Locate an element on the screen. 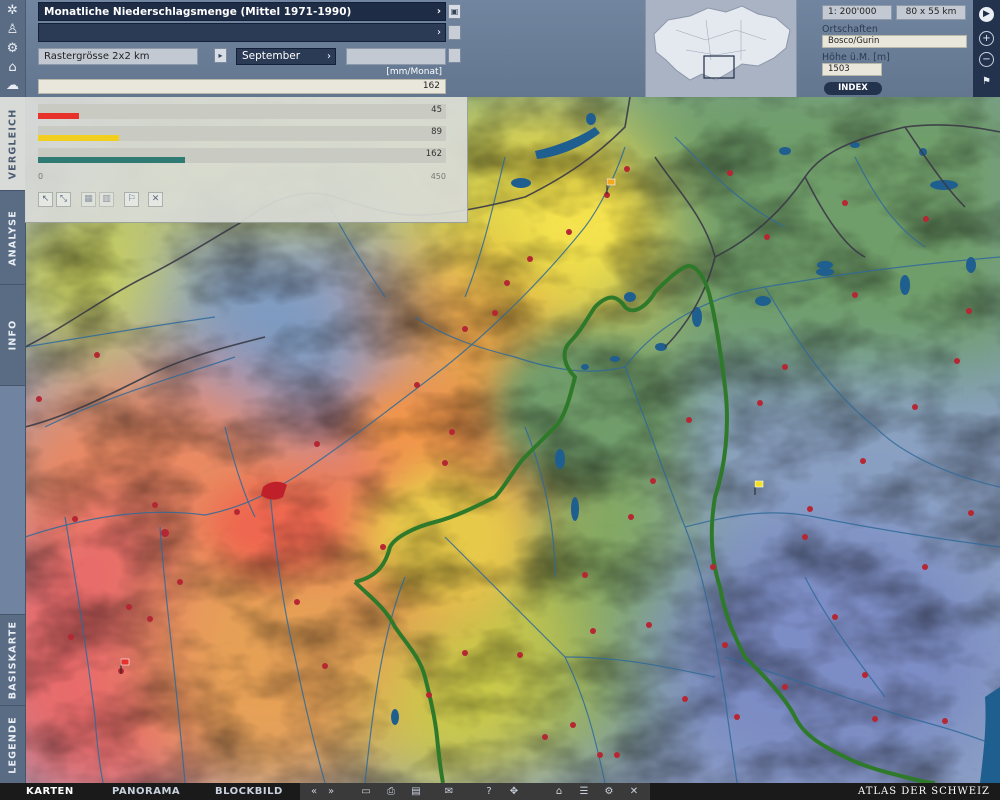  extent-value: 80 x 55 km is located at coordinates (931, 12).